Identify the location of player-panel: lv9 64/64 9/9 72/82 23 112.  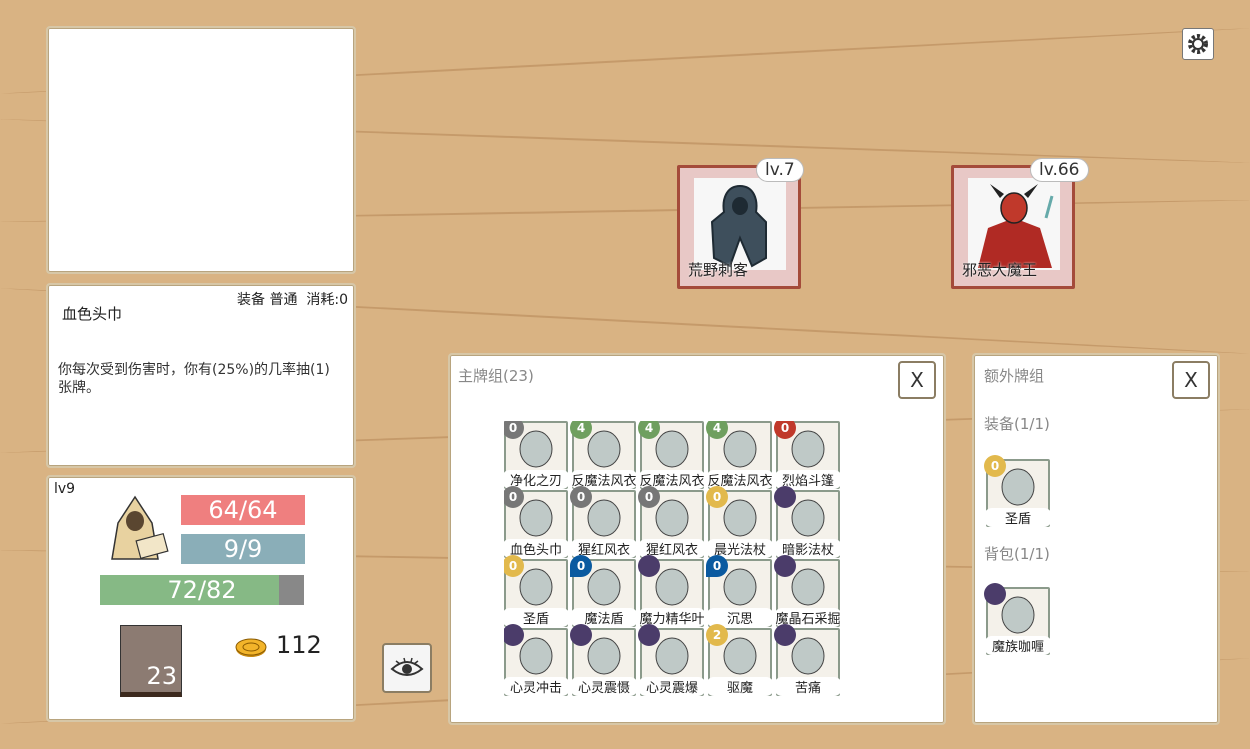
(201, 598).